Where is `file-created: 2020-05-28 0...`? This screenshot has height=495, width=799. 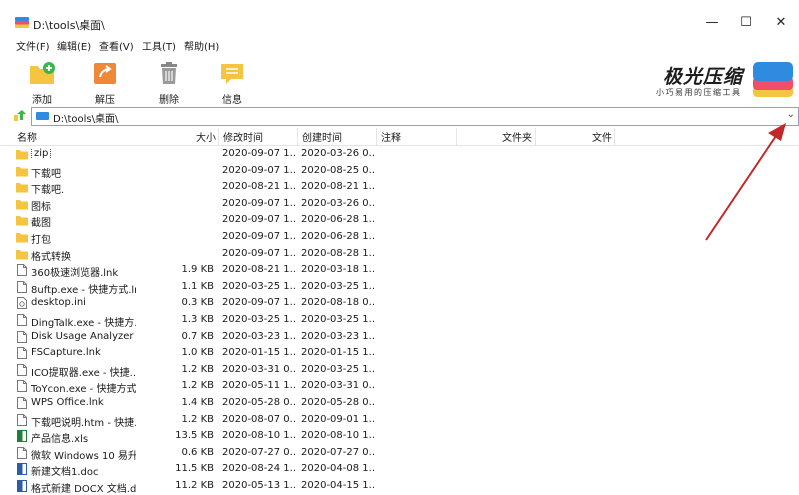 file-created: 2020-05-28 0... is located at coordinates (338, 402).